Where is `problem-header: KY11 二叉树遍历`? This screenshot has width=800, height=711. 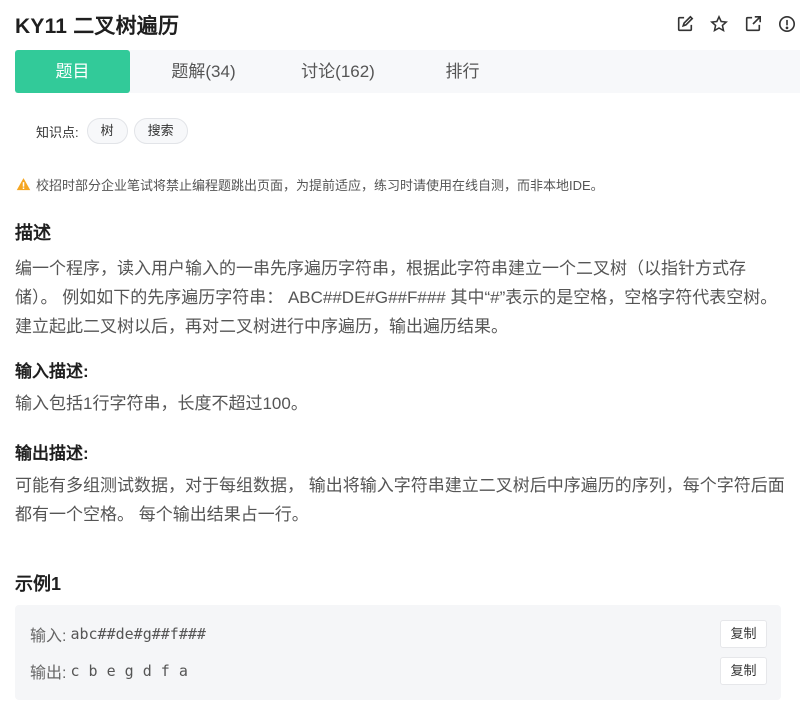
problem-header: KY11 二叉树遍历 is located at coordinates (400, 24).